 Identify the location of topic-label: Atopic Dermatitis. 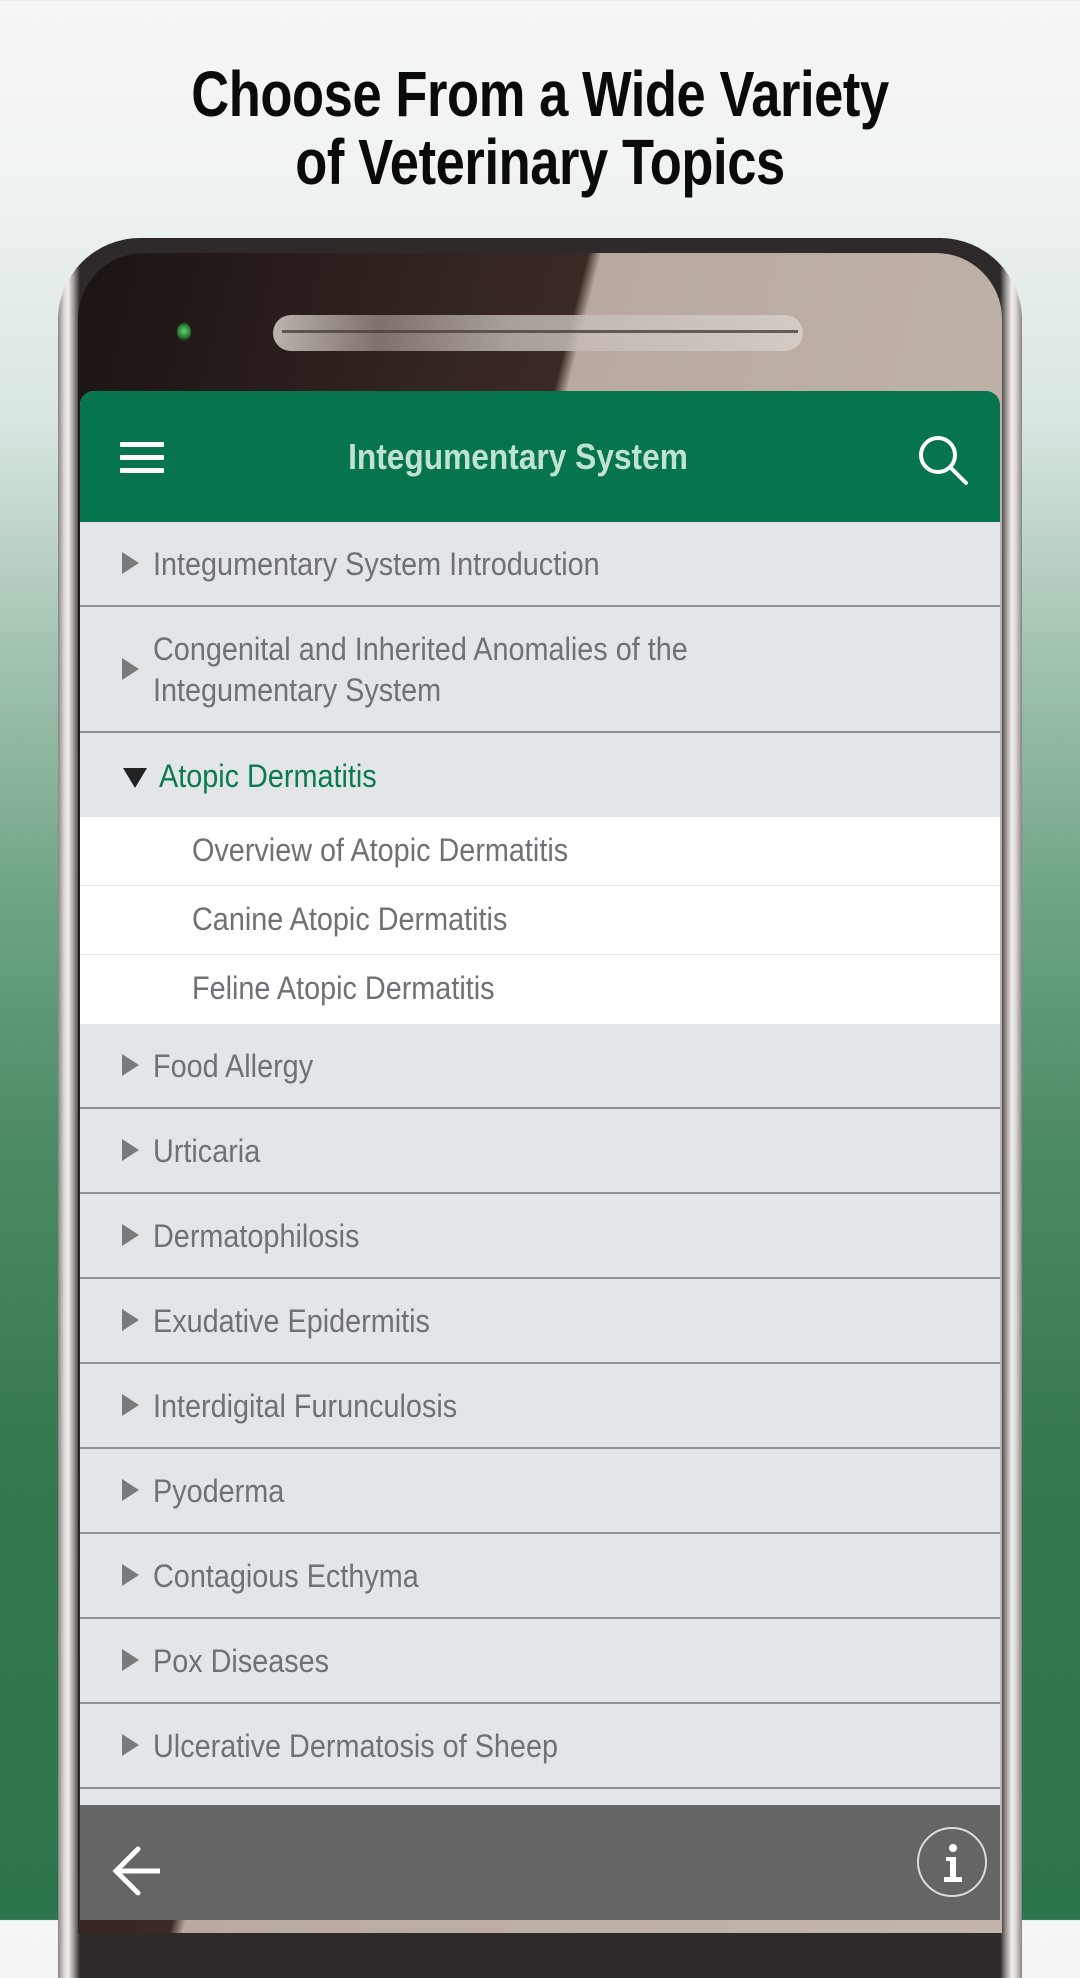
(268, 776).